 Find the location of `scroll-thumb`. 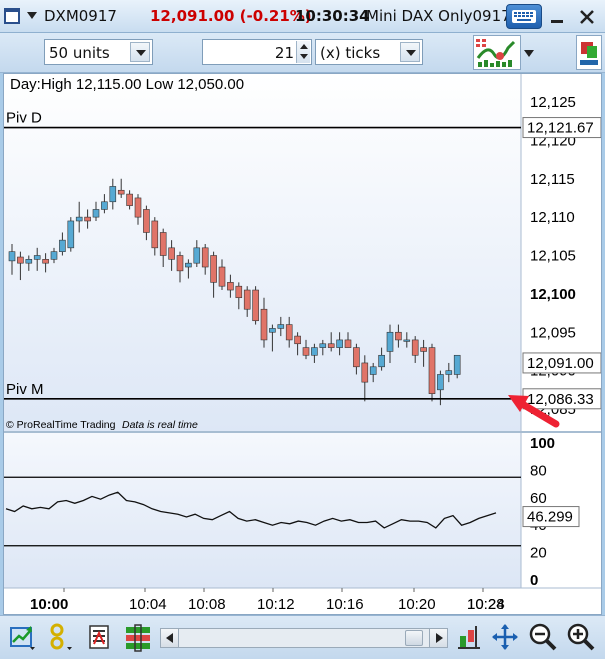

scroll-thumb is located at coordinates (414, 638).